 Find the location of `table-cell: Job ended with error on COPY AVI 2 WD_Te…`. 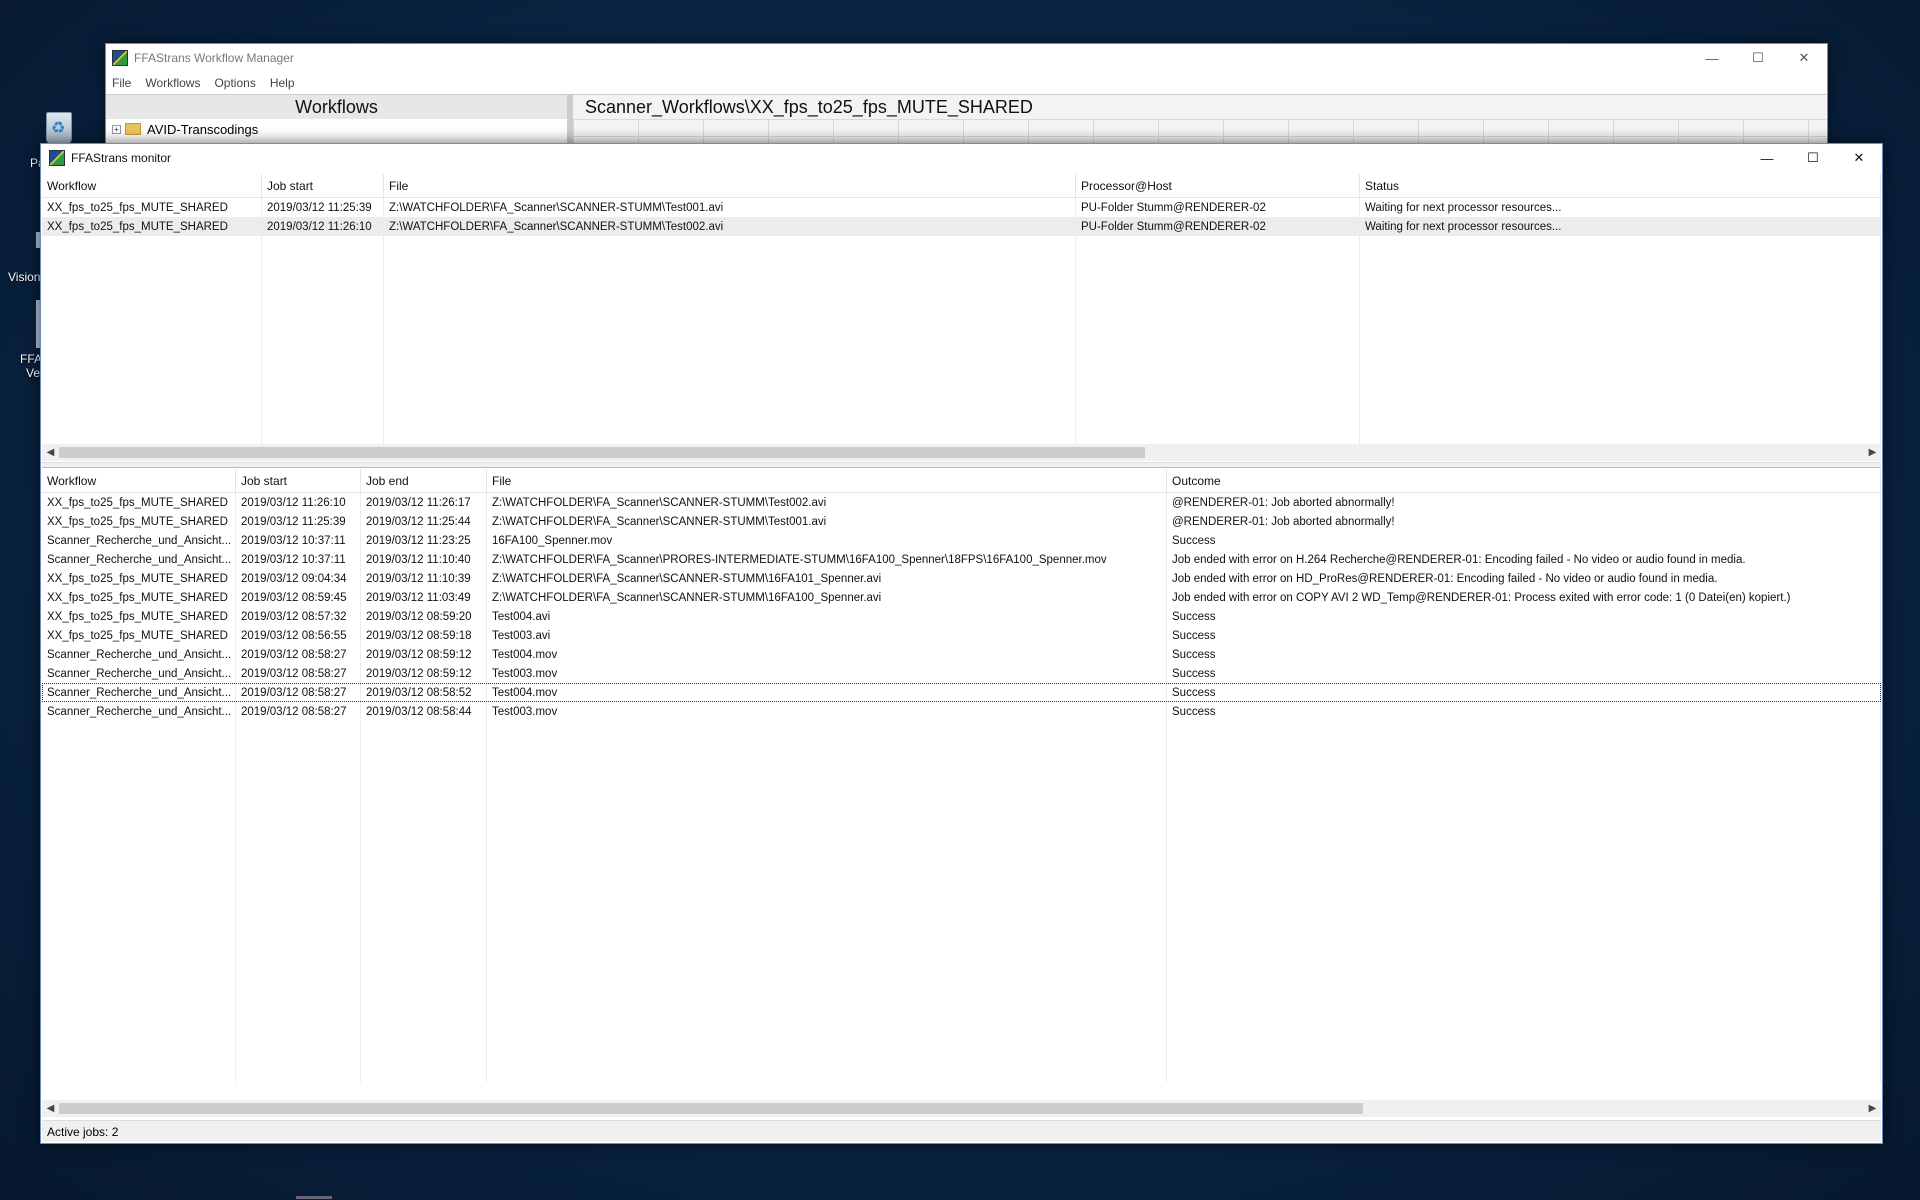

table-cell: Job ended with error on COPY AVI 2 WD_Te… is located at coordinates (1524, 597).